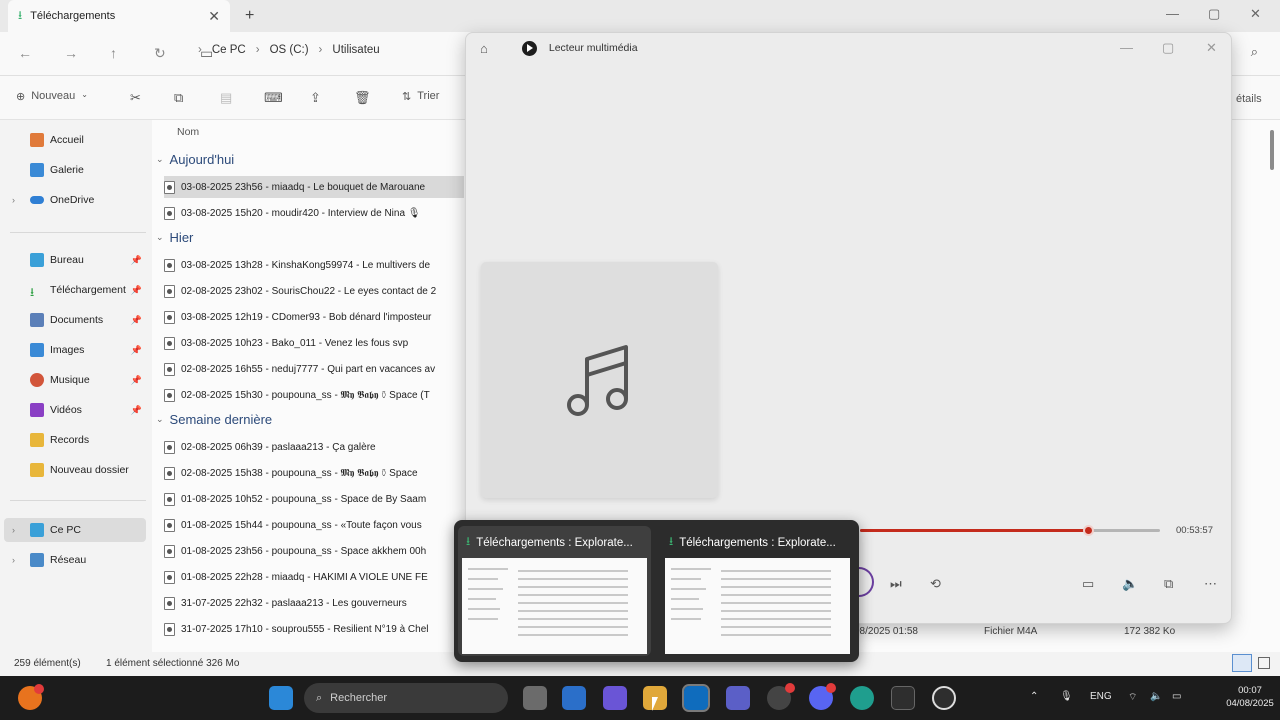 The height and width of the screenshot is (720, 1280). Describe the element at coordinates (214, 419) in the screenshot. I see `group-header: ⌄ Semaine dernière` at that location.